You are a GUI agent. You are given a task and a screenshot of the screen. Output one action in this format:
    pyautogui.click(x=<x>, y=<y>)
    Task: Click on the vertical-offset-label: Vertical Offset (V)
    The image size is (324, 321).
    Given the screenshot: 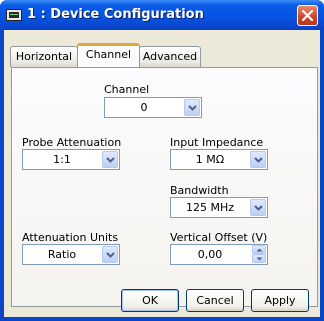 What is the action you would take?
    pyautogui.click(x=219, y=237)
    